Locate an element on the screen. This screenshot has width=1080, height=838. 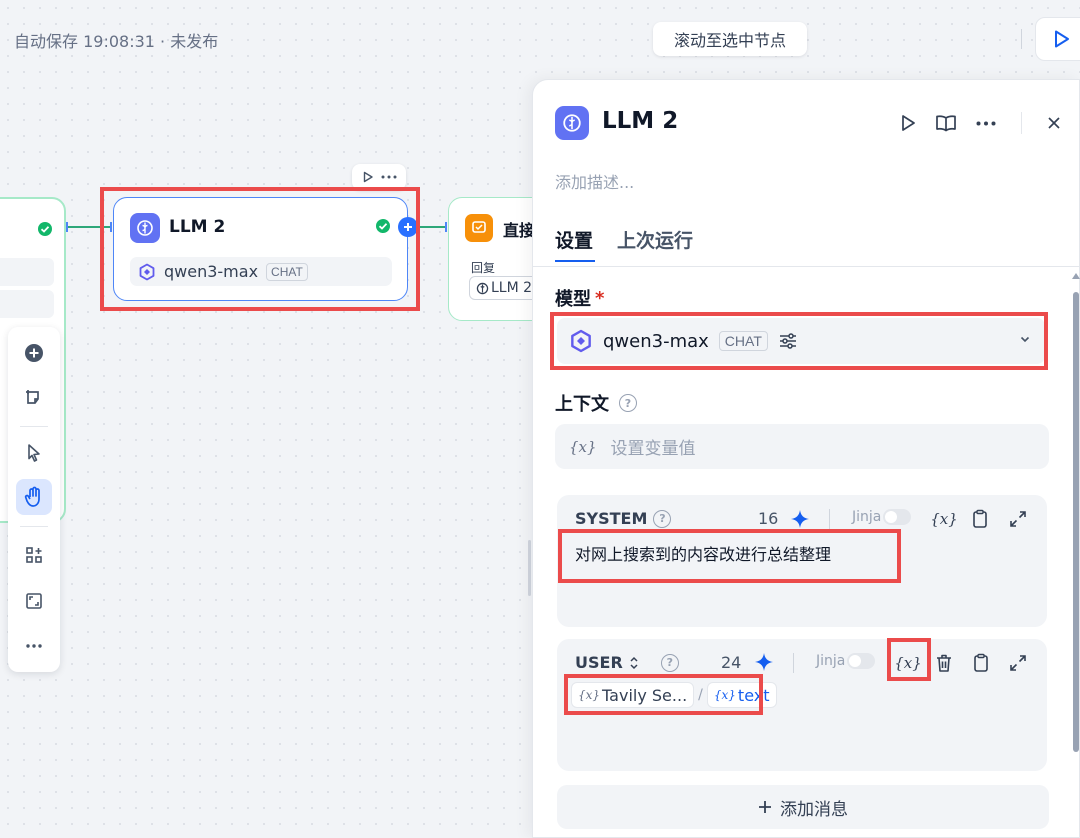
delete-message-button is located at coordinates (944, 663).